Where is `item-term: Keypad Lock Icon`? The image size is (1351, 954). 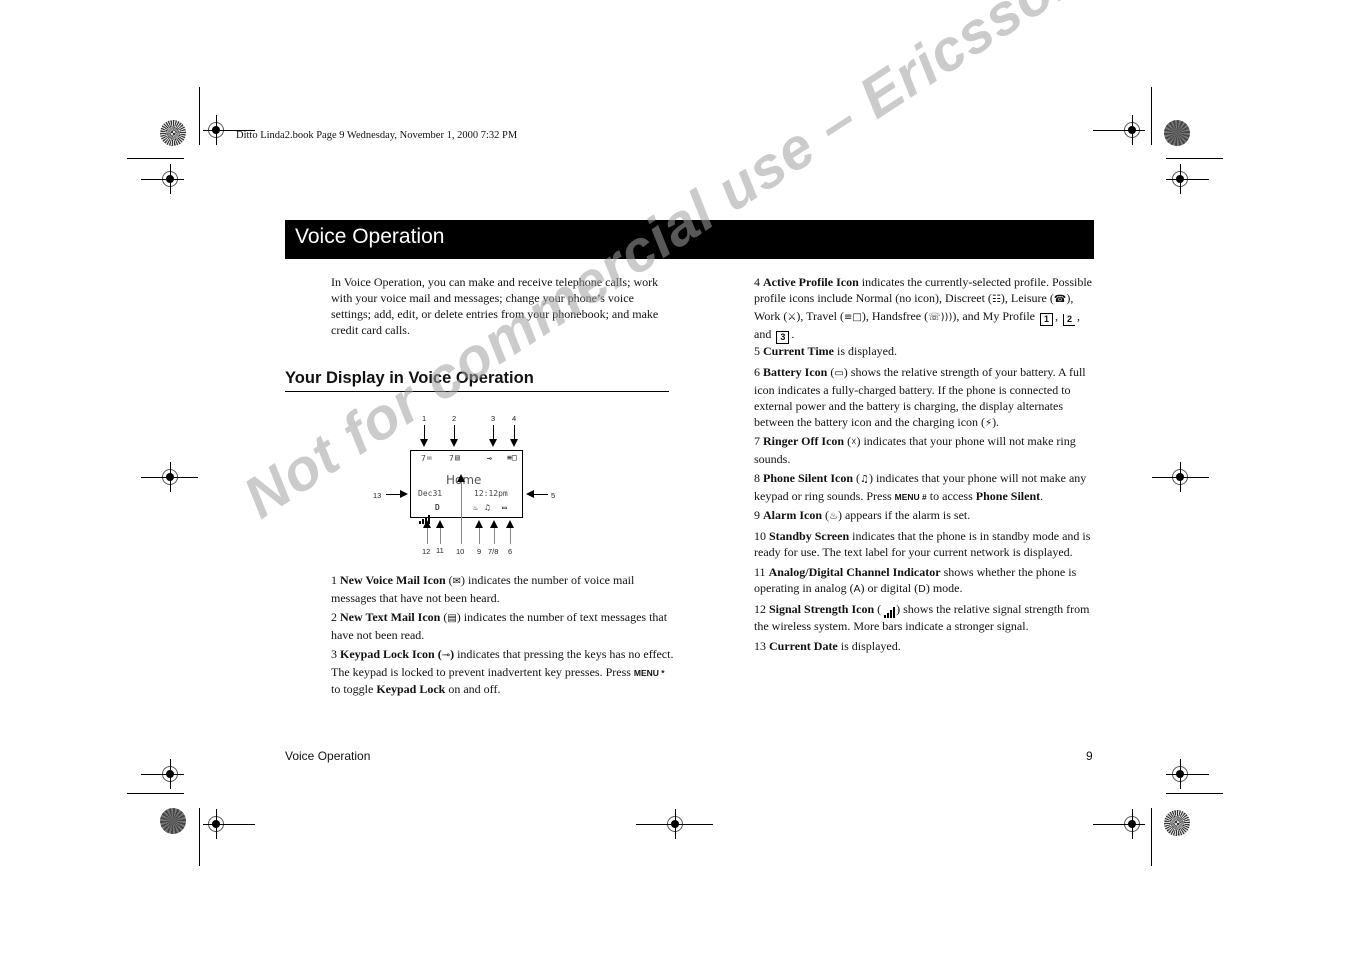 item-term: Keypad Lock Icon is located at coordinates (387, 654).